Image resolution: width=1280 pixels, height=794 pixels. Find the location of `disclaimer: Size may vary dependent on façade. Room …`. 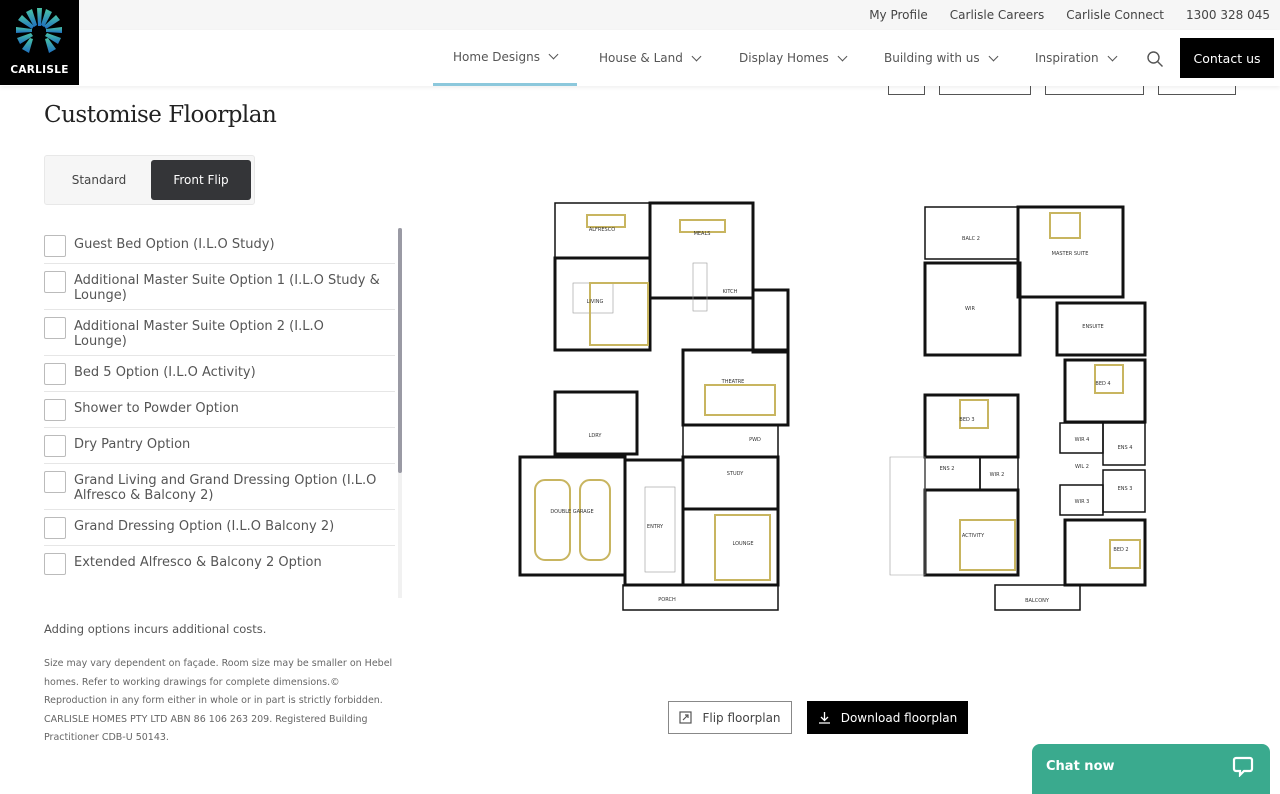

disclaimer: Size may vary dependent on façade. Room … is located at coordinates (218, 700).